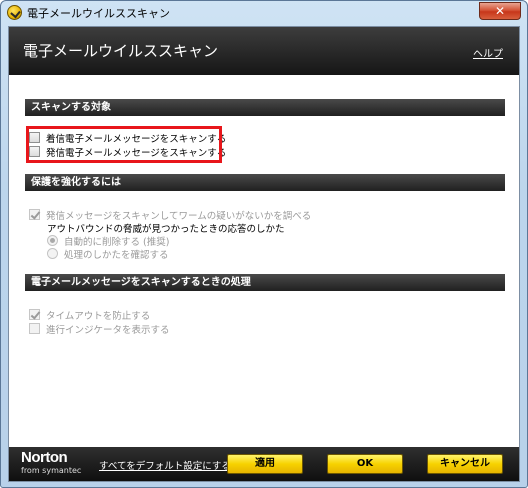  Describe the element at coordinates (44, 457) in the screenshot. I see `norton-logo-word: Norton` at that location.